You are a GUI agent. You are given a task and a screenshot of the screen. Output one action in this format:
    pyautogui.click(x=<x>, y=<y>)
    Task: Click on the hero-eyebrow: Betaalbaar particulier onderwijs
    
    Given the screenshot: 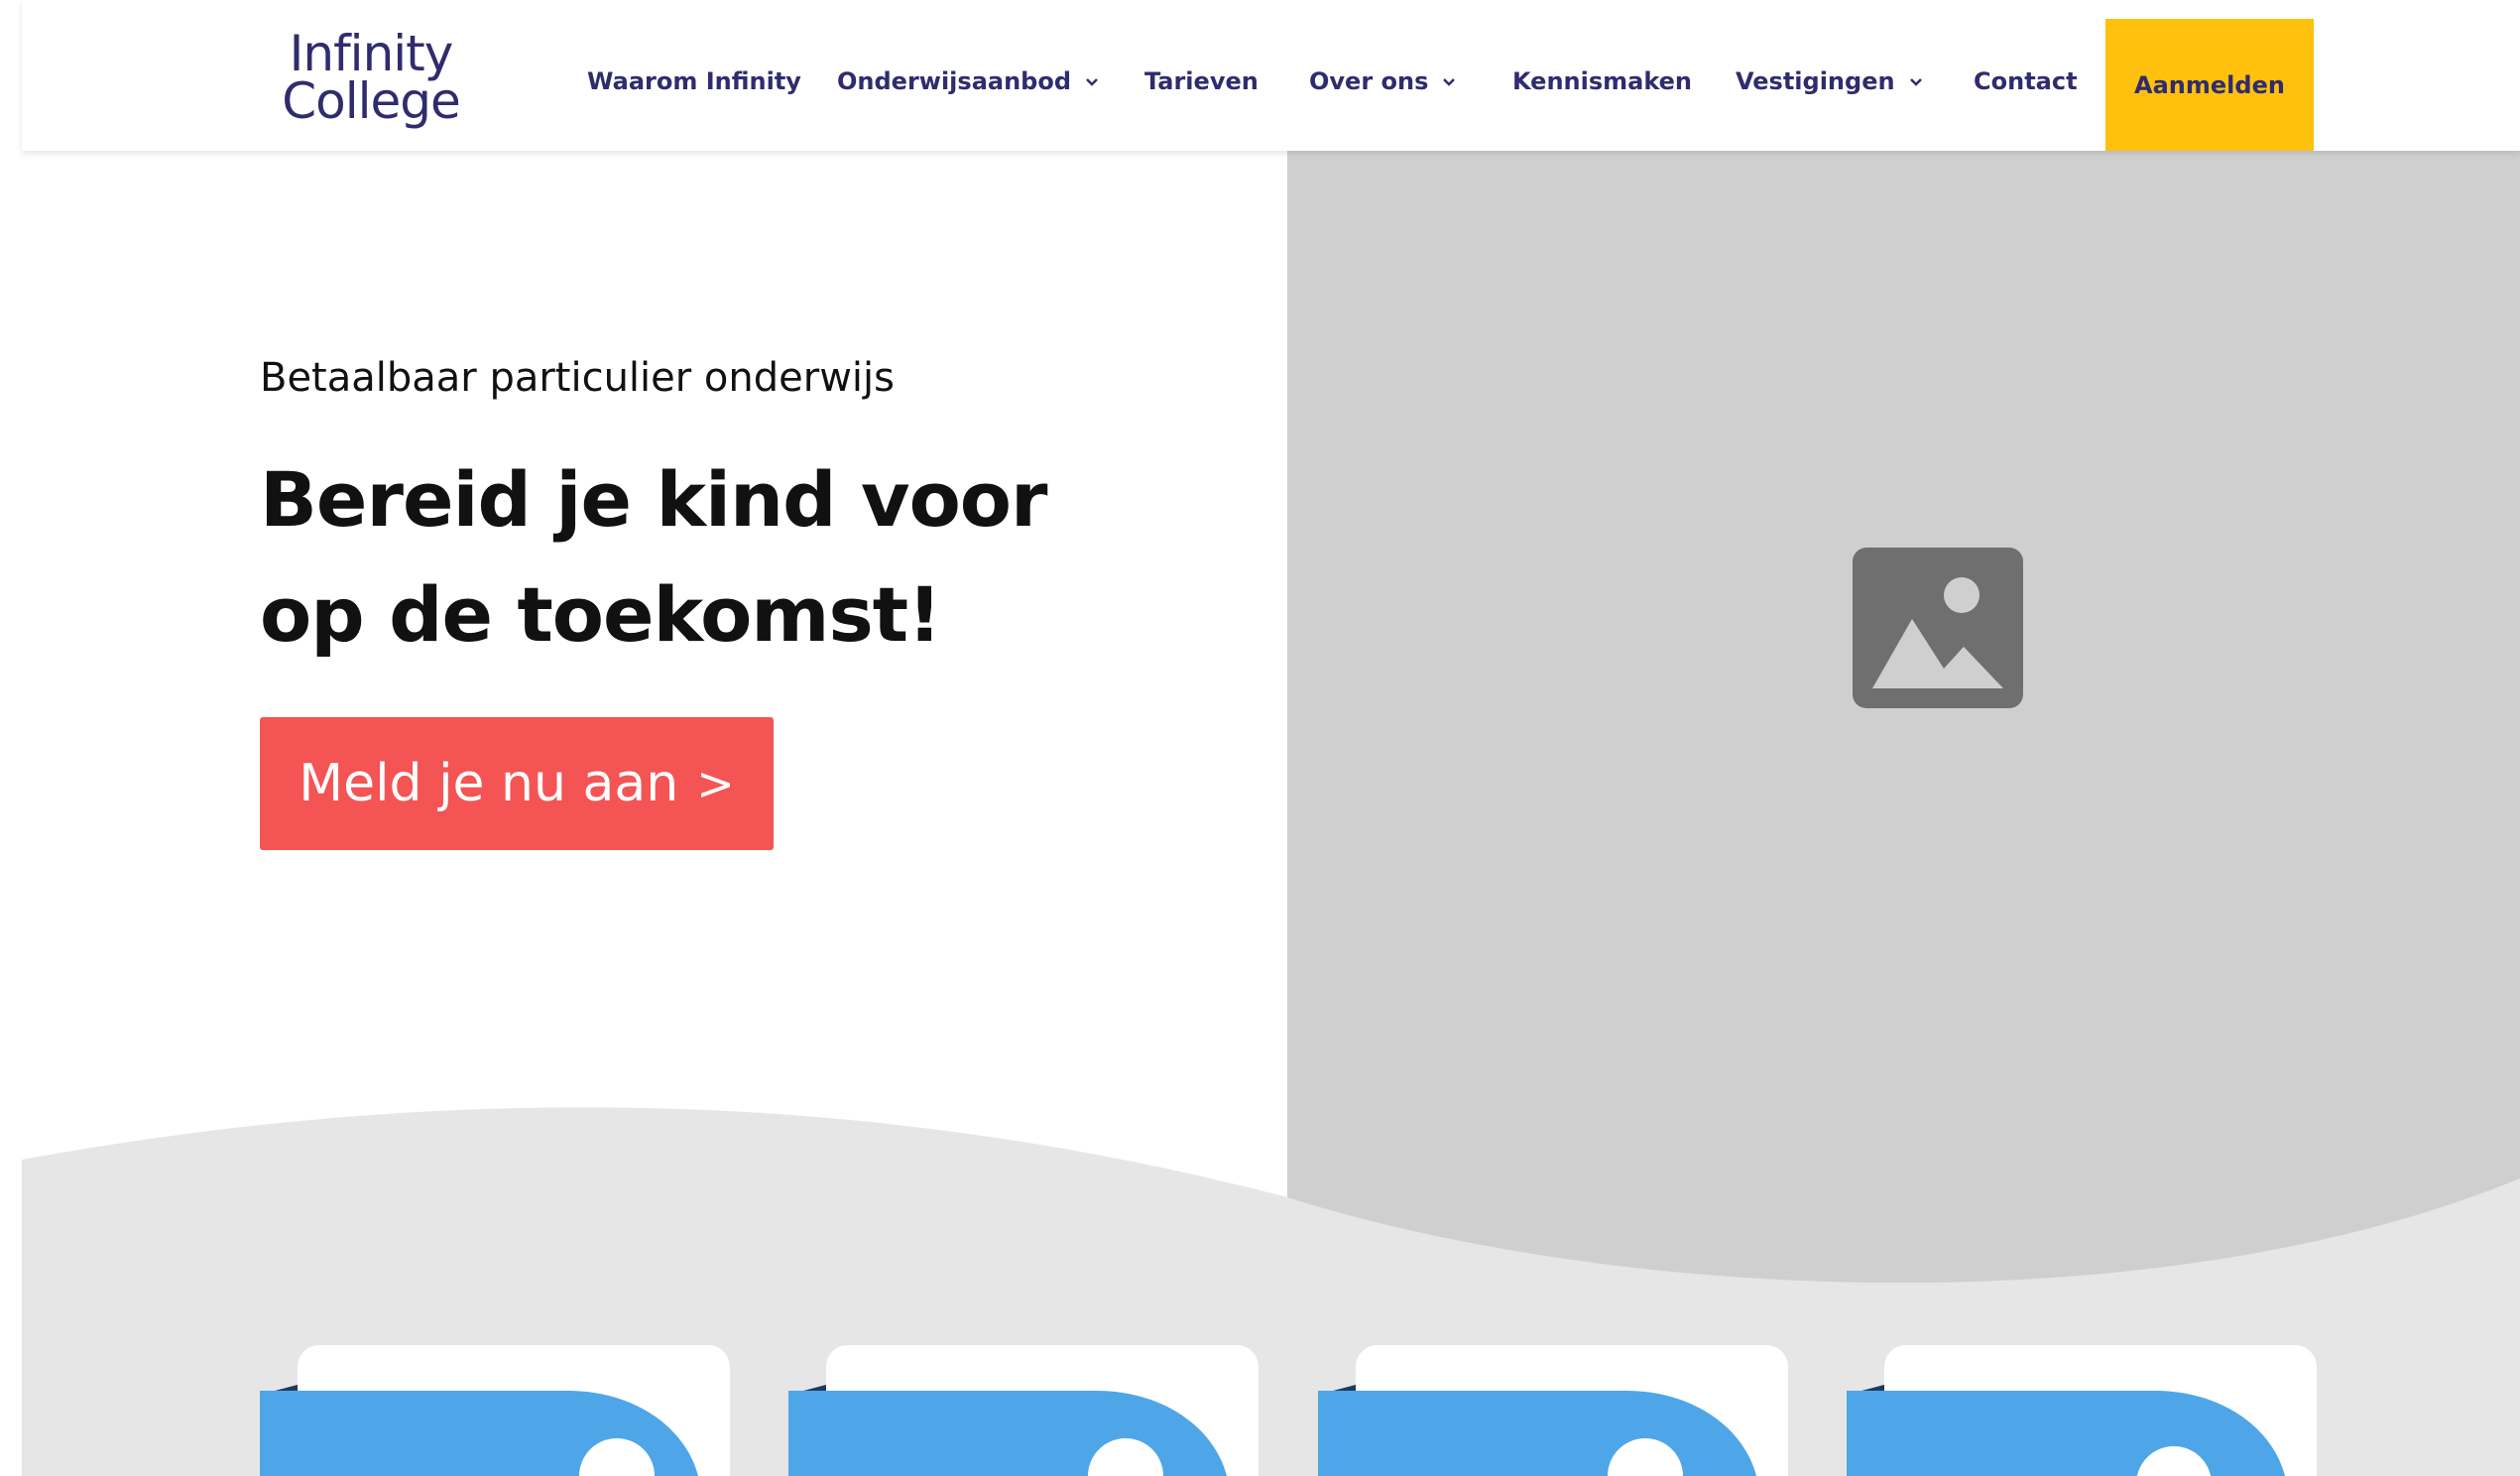 What is the action you would take?
    pyautogui.click(x=577, y=378)
    